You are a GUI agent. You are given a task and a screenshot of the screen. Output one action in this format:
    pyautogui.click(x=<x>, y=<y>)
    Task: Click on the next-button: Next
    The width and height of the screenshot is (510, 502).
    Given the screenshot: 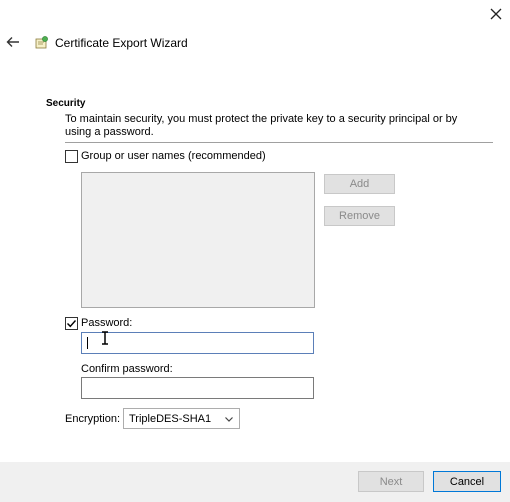 What is the action you would take?
    pyautogui.click(x=391, y=481)
    